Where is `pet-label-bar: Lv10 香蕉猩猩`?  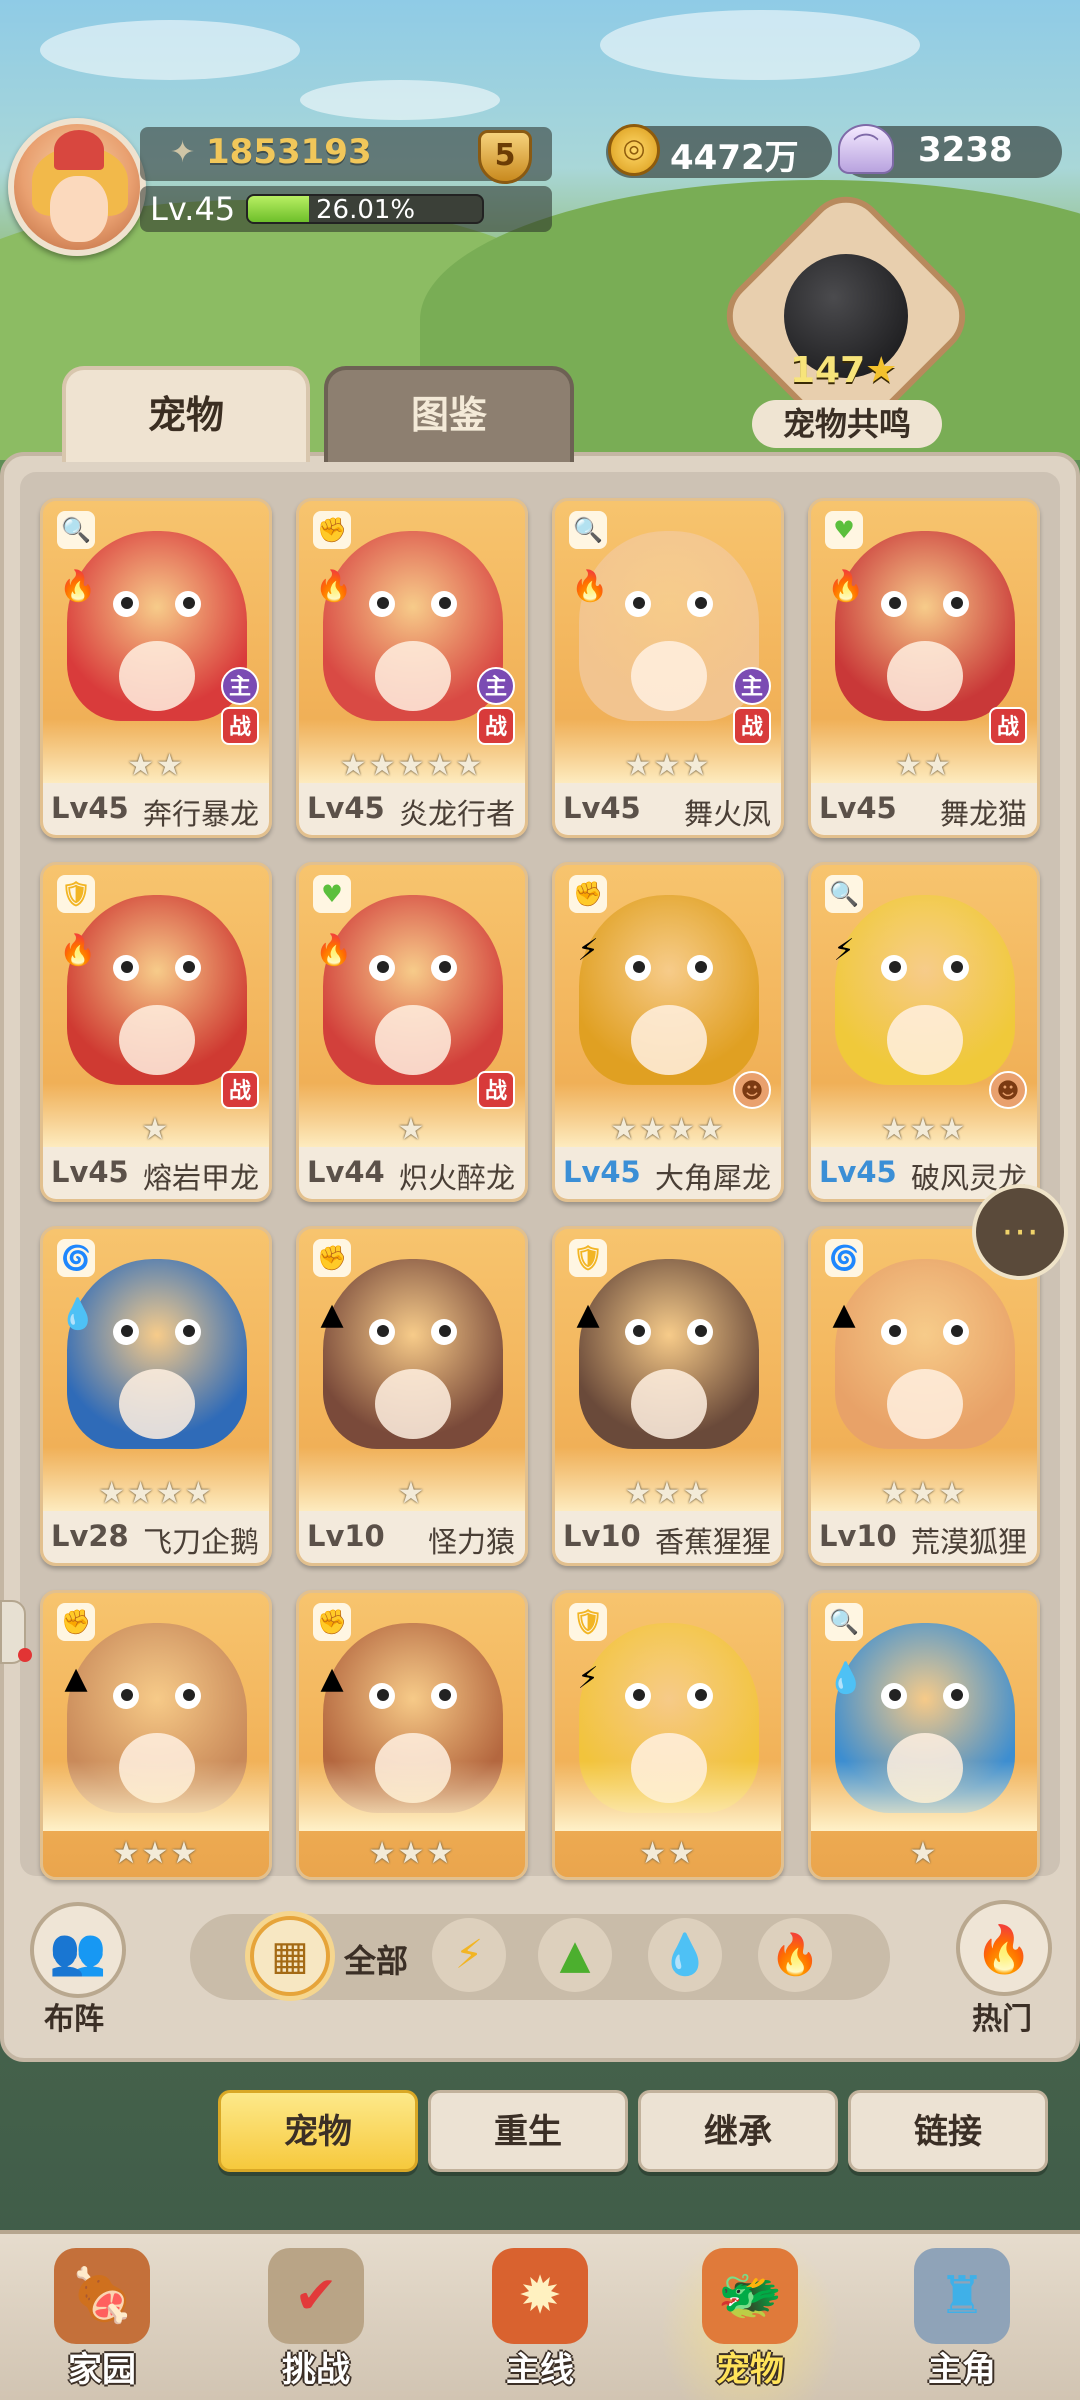 pet-label-bar: Lv10 香蕉猩猩 is located at coordinates (668, 1537).